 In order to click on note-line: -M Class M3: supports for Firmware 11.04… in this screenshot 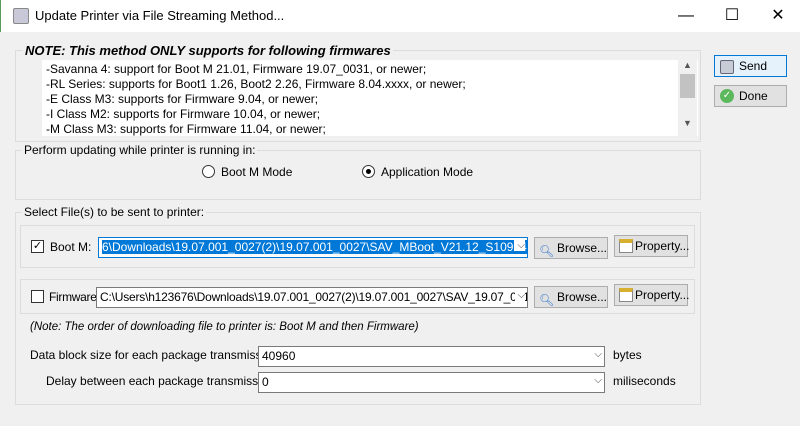, I will do `click(186, 129)`.